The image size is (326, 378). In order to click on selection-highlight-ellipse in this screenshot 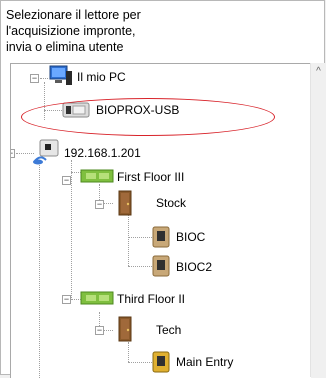, I will do `click(148, 117)`.